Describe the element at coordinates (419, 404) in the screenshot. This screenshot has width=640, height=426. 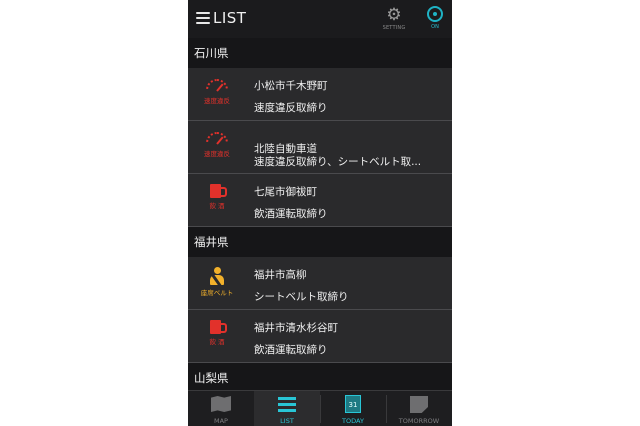
I see `calendar-page-icon` at that location.